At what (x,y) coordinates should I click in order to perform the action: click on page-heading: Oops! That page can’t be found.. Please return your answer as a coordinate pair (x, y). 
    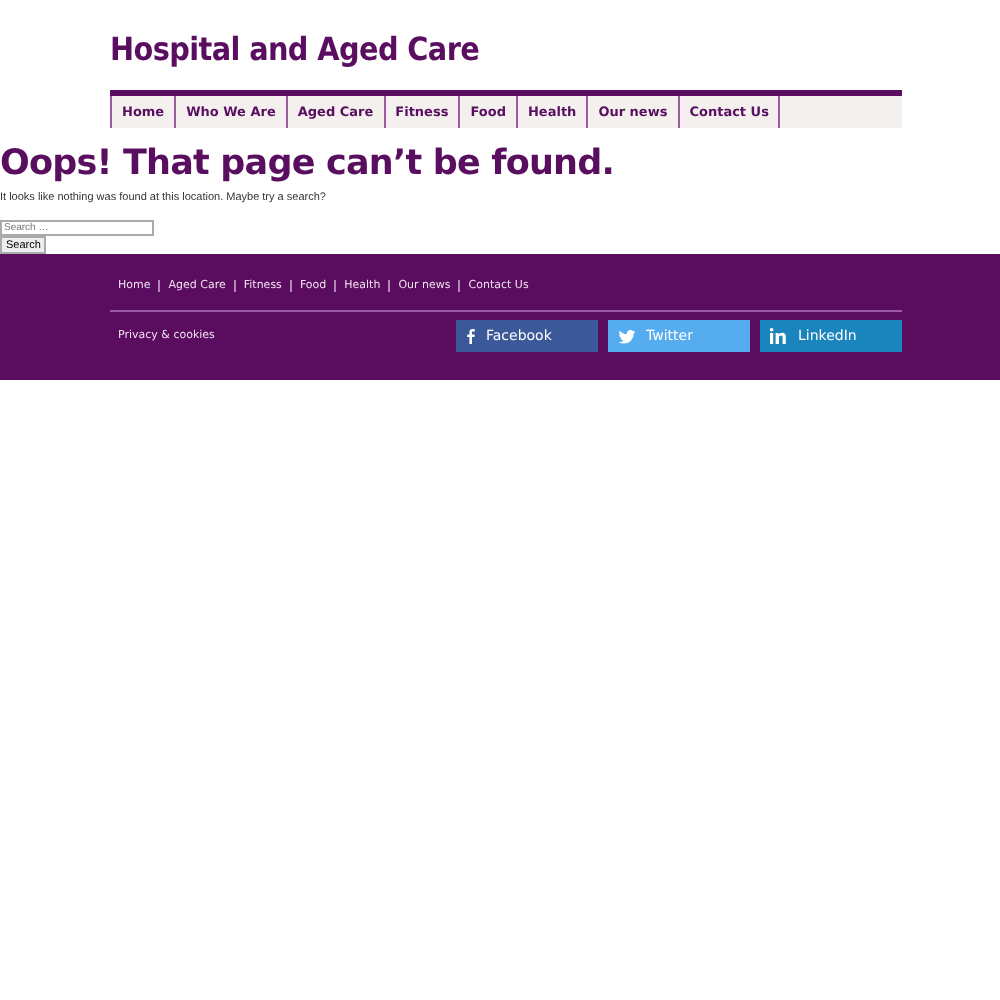
    Looking at the image, I should click on (308, 164).